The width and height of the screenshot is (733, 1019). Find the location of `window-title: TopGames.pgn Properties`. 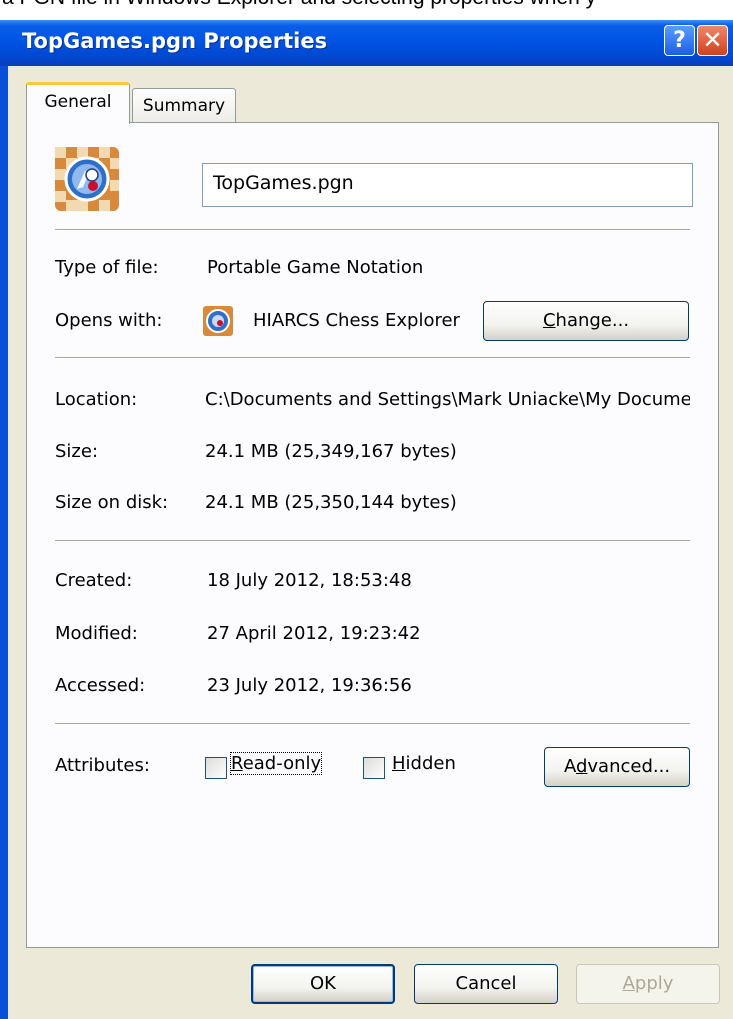

window-title: TopGames.pgn Properties is located at coordinates (175, 41).